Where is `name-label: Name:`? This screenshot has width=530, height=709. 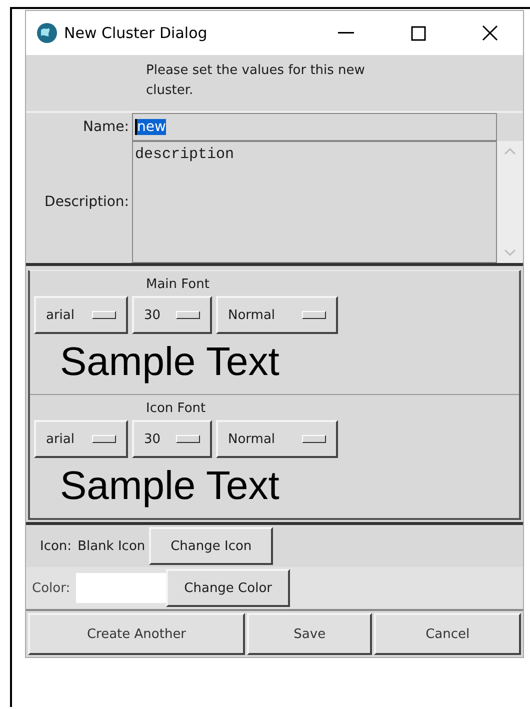
name-label: Name: is located at coordinates (105, 127).